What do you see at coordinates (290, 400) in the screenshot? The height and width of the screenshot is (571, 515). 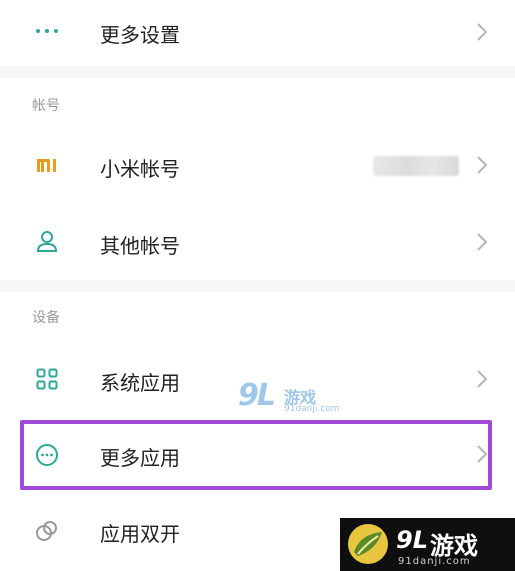 I see `watermark-center: 9L 游戏 91danji.com` at bounding box center [290, 400].